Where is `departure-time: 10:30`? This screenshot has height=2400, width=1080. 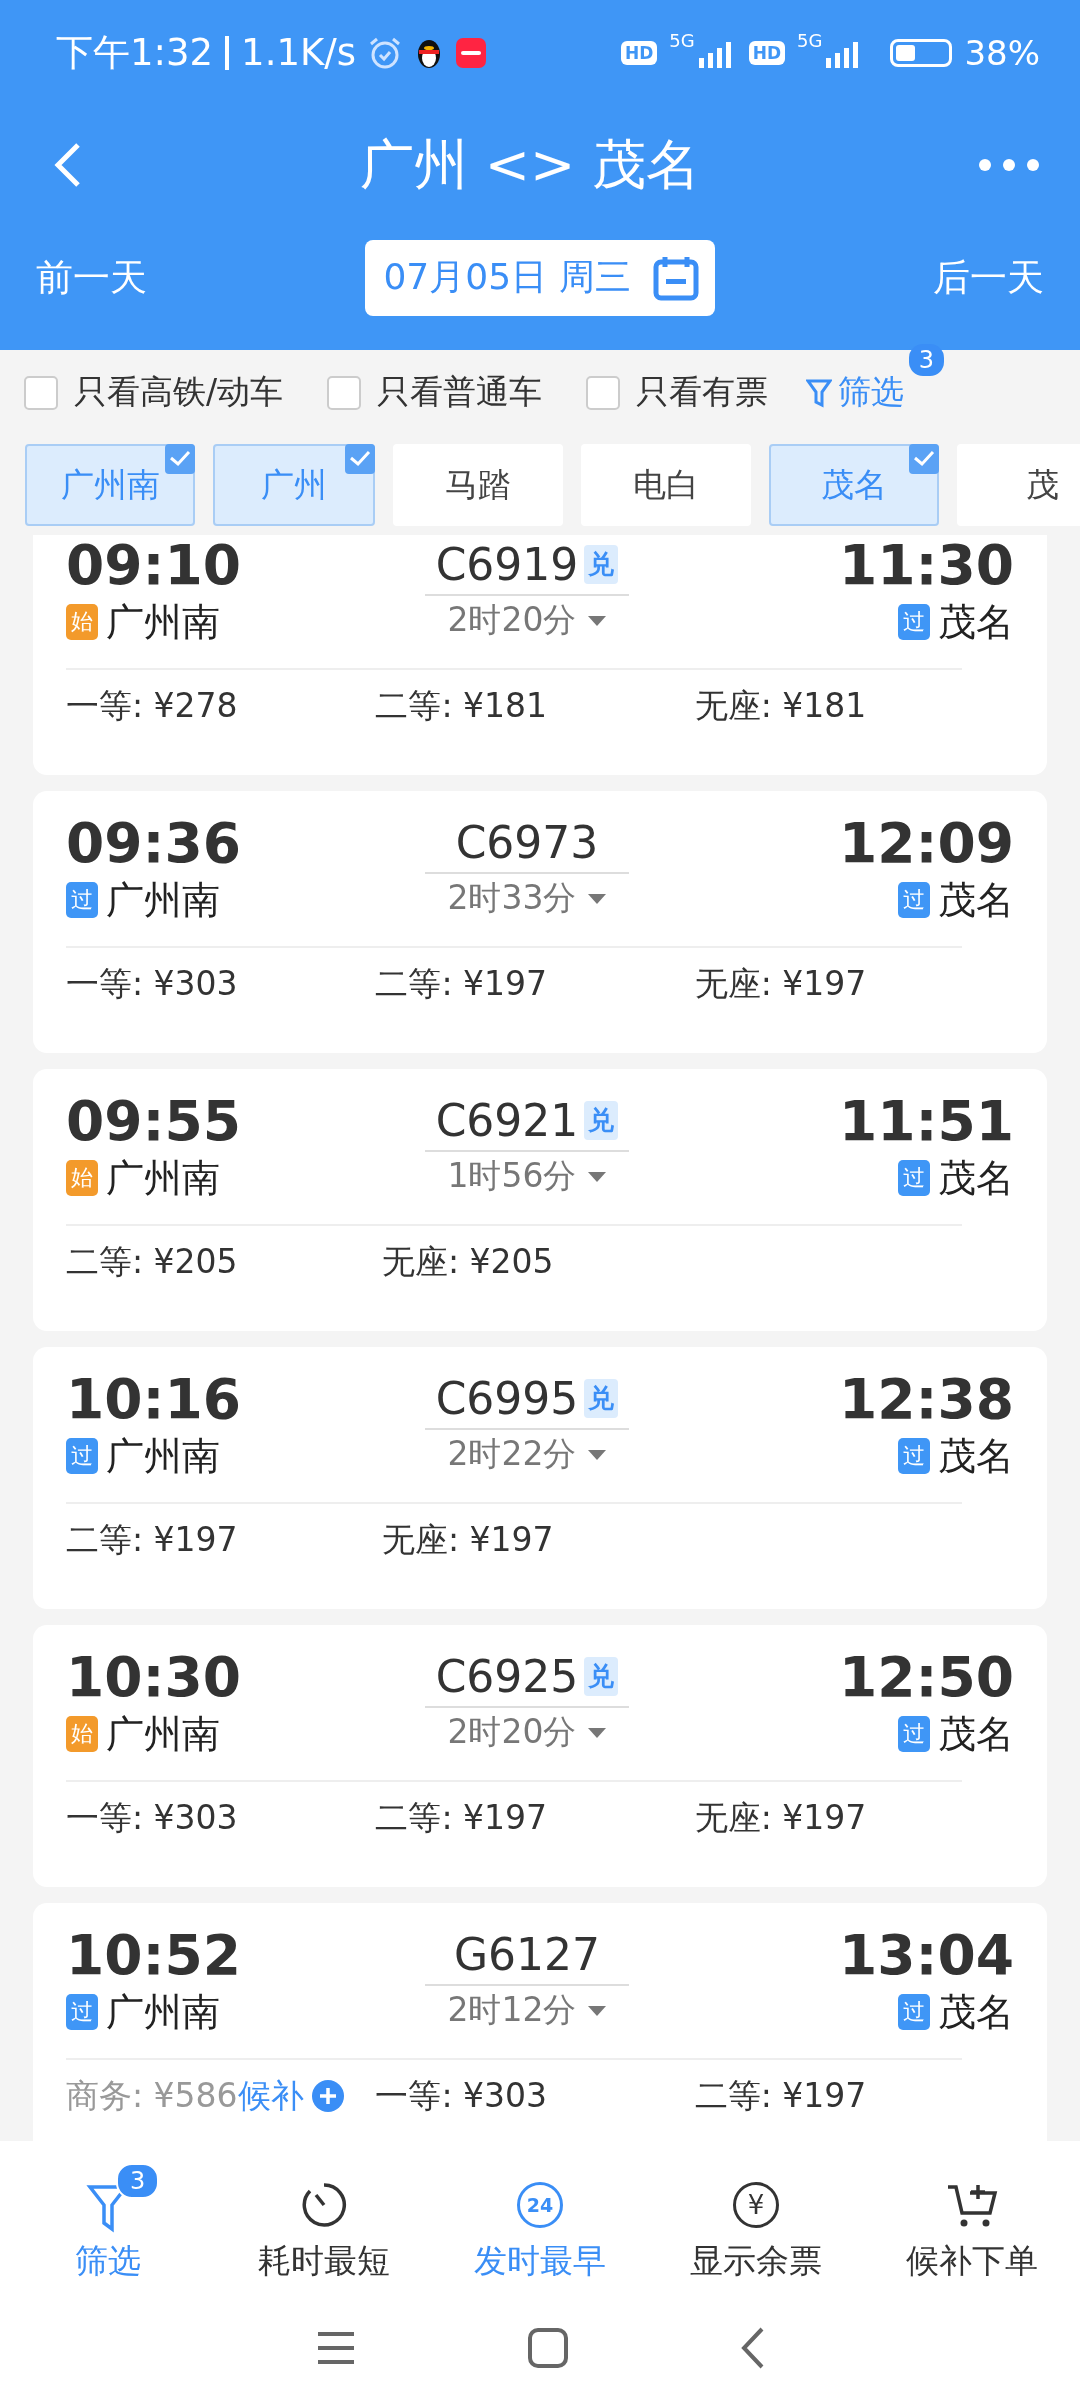 departure-time: 10:30 is located at coordinates (154, 1678).